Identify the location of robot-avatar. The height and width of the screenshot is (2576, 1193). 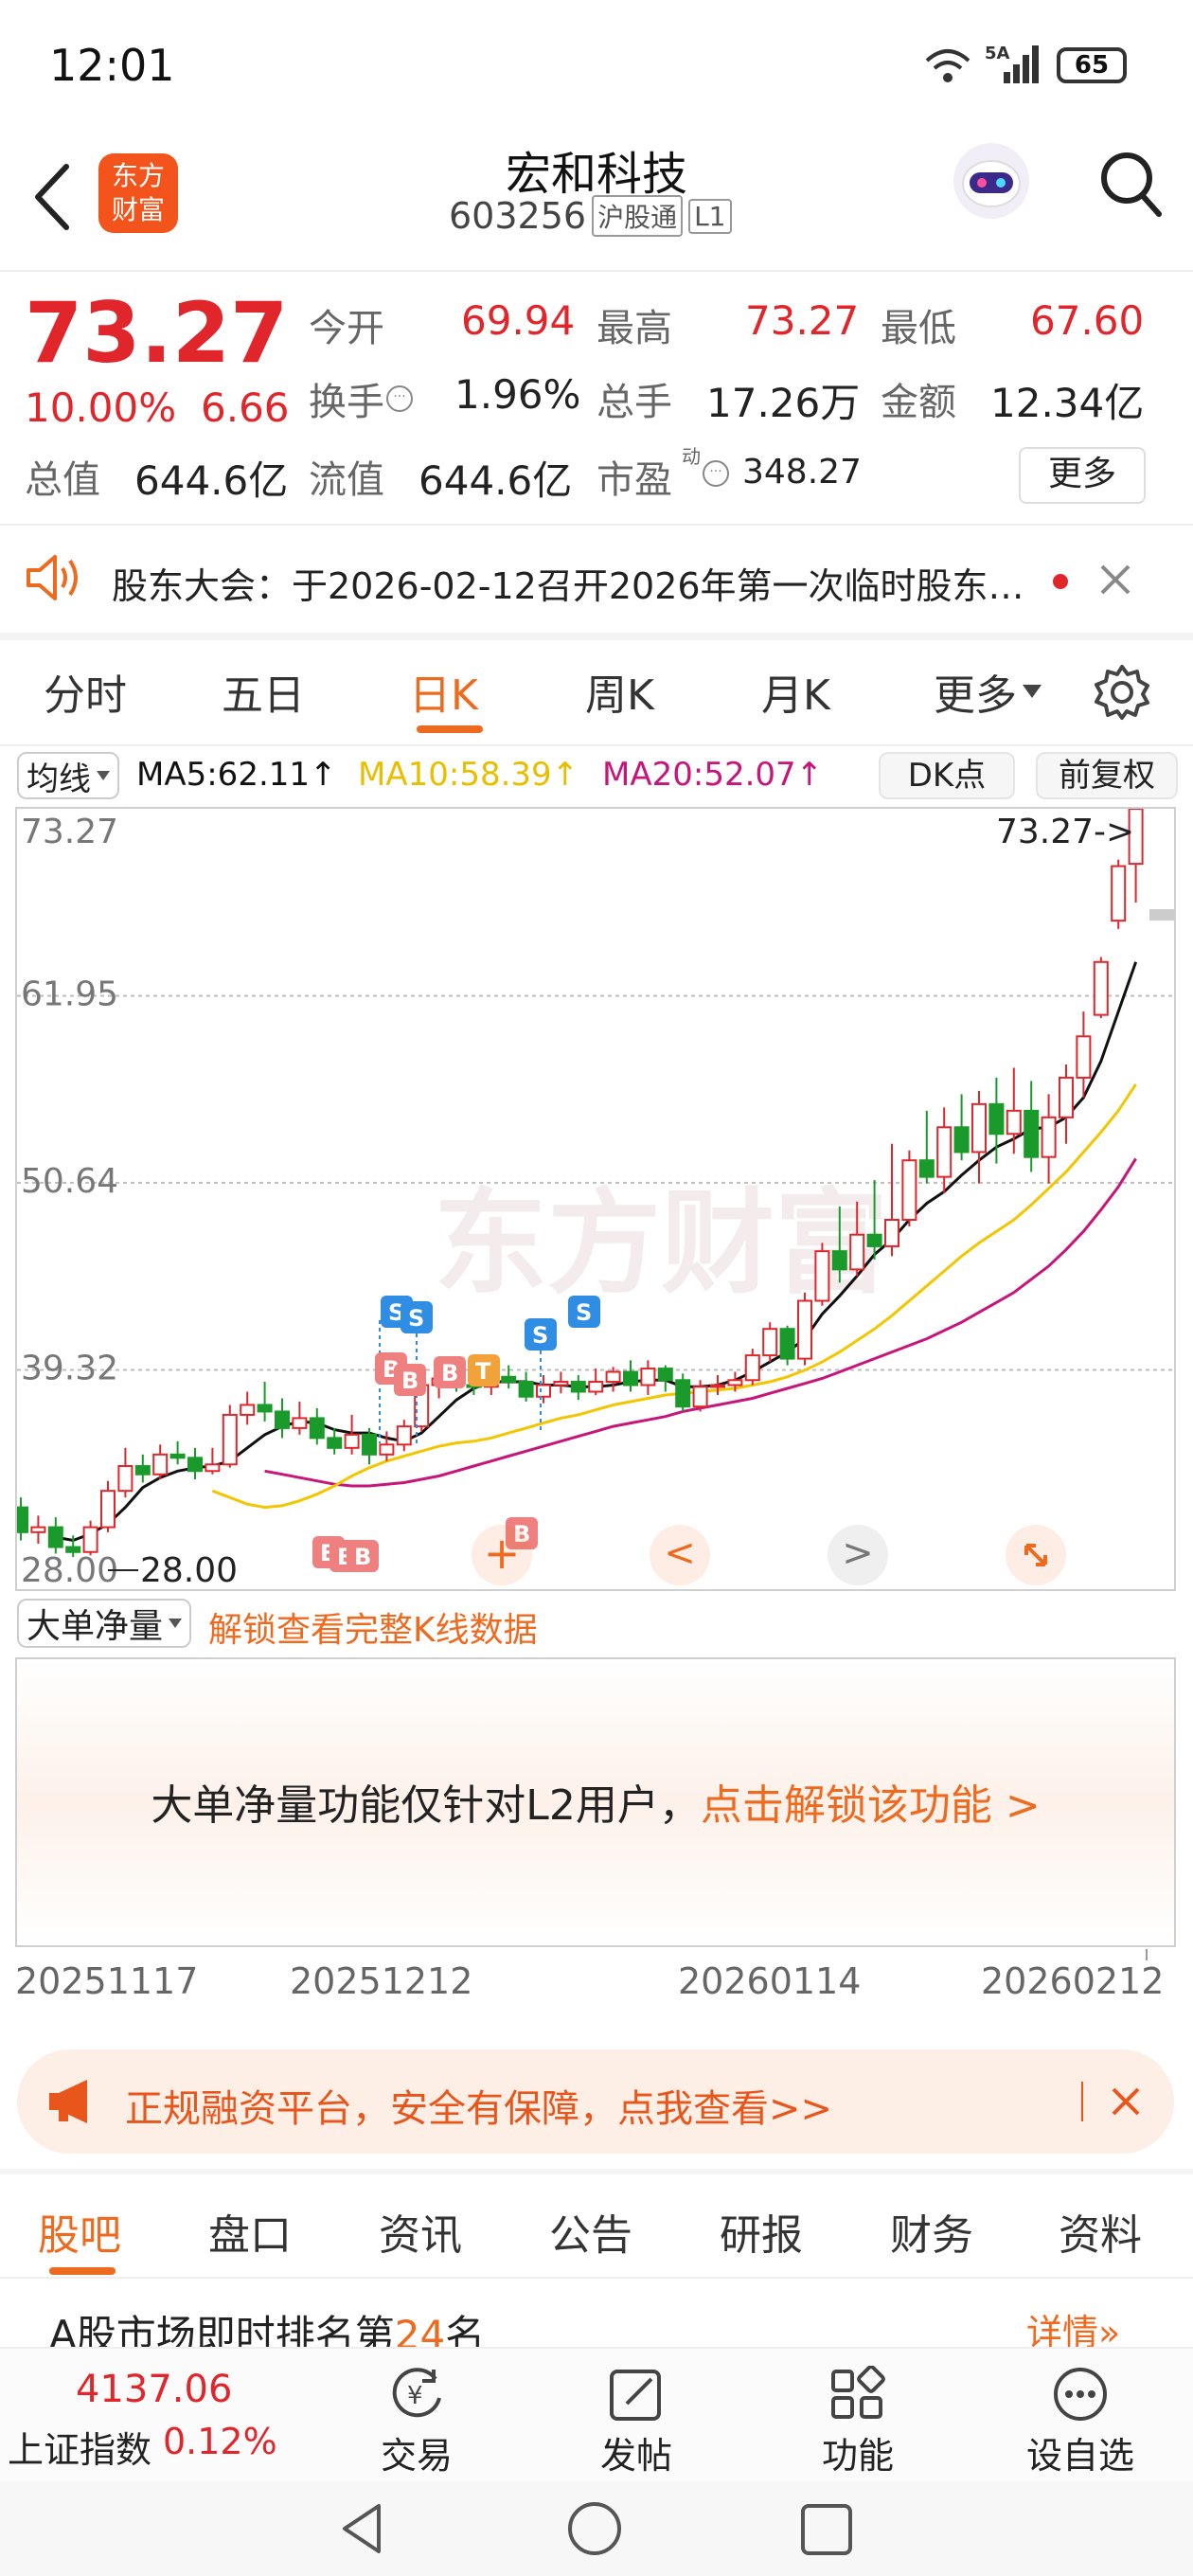
(991, 182).